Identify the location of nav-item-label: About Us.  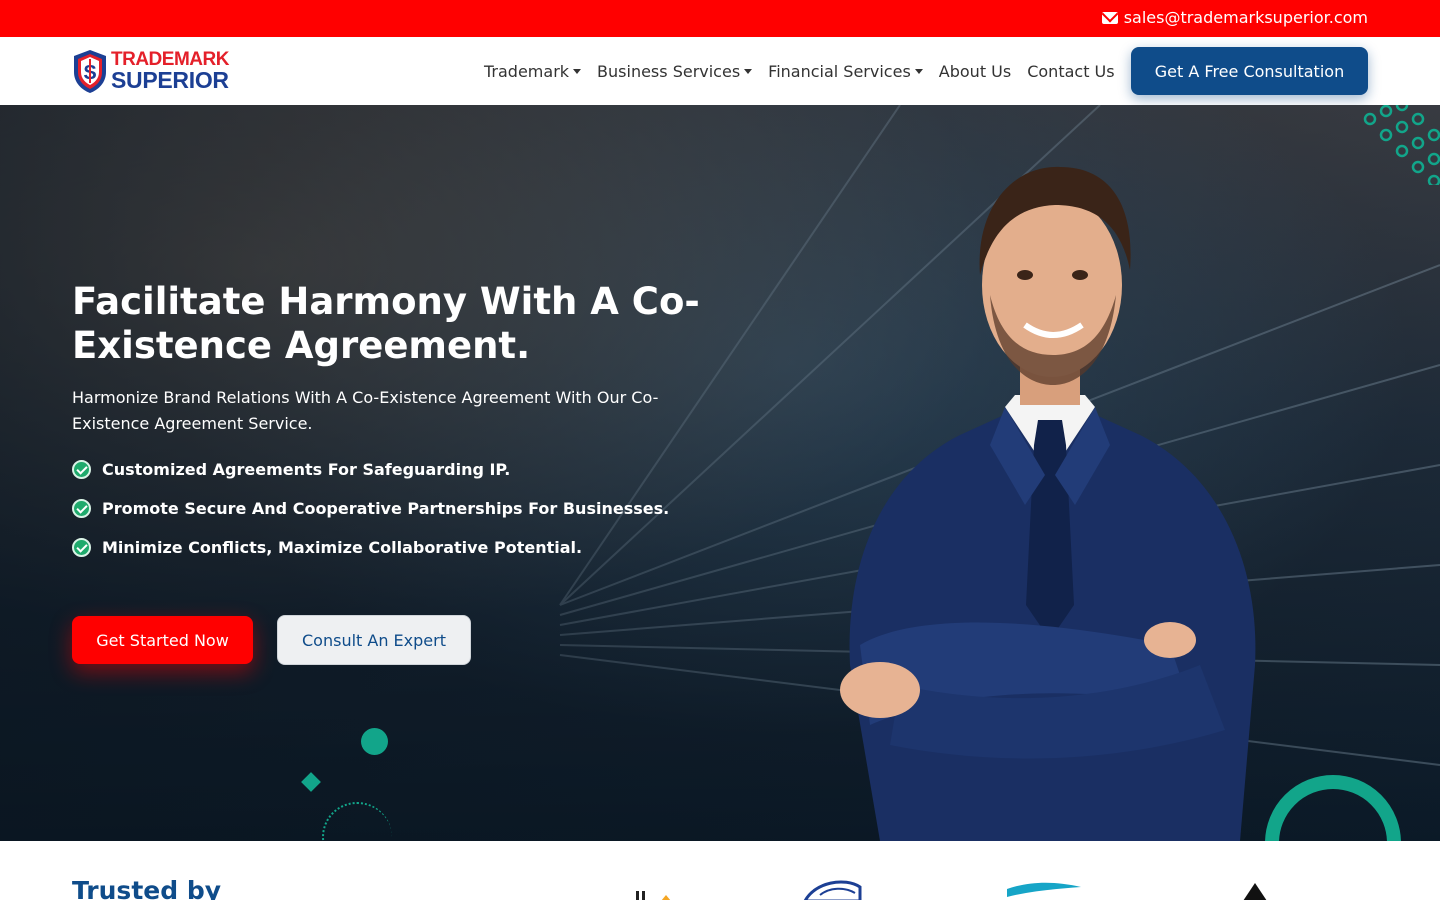
(975, 71).